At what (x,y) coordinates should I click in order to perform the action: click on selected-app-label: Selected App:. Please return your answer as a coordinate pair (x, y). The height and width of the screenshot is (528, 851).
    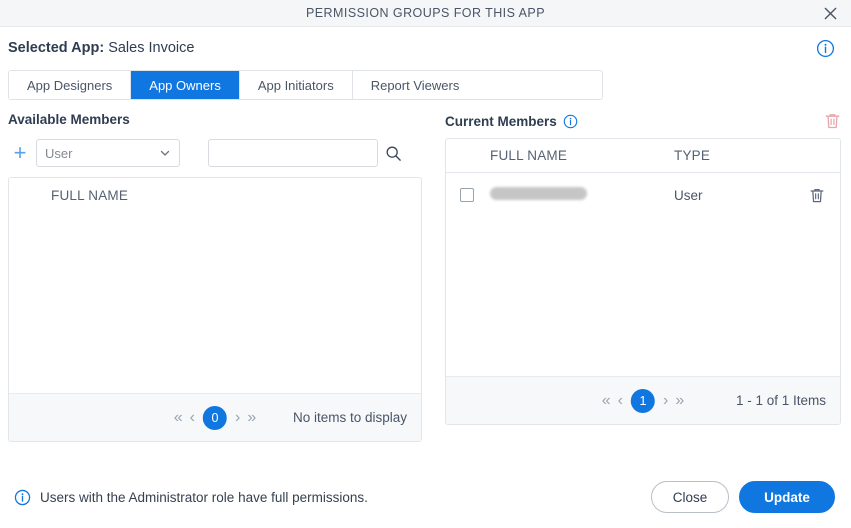
    Looking at the image, I should click on (56, 48).